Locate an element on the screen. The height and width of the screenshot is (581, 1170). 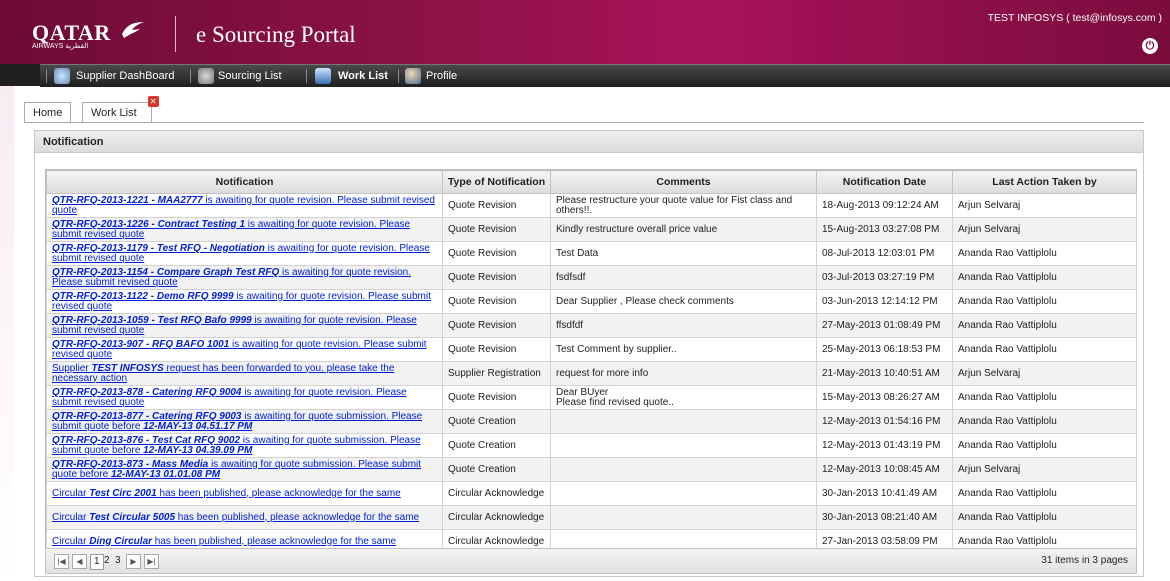
nav-sourcing-list: Sourcing List is located at coordinates (250, 76).